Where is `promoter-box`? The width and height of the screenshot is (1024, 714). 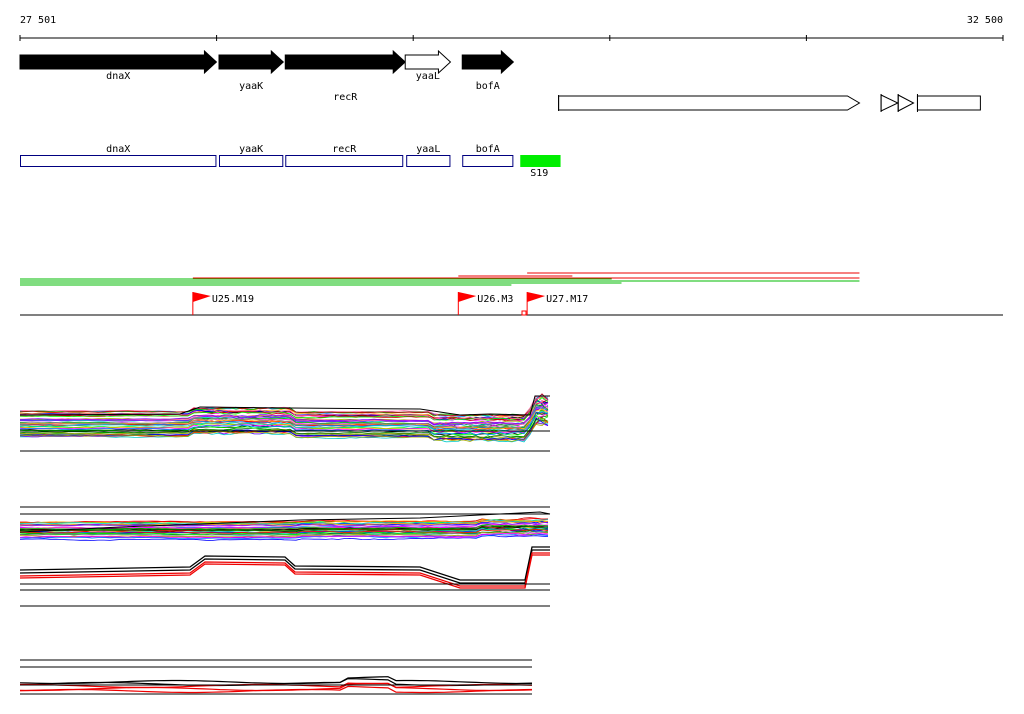
promoter-box is located at coordinates (540, 161).